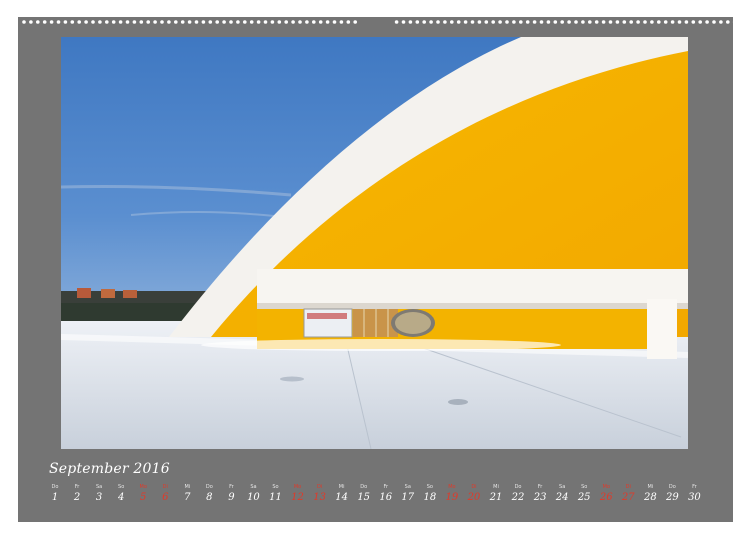 The height and width of the screenshot is (540, 750). What do you see at coordinates (472, 288) in the screenshot?
I see `canopy` at bounding box center [472, 288].